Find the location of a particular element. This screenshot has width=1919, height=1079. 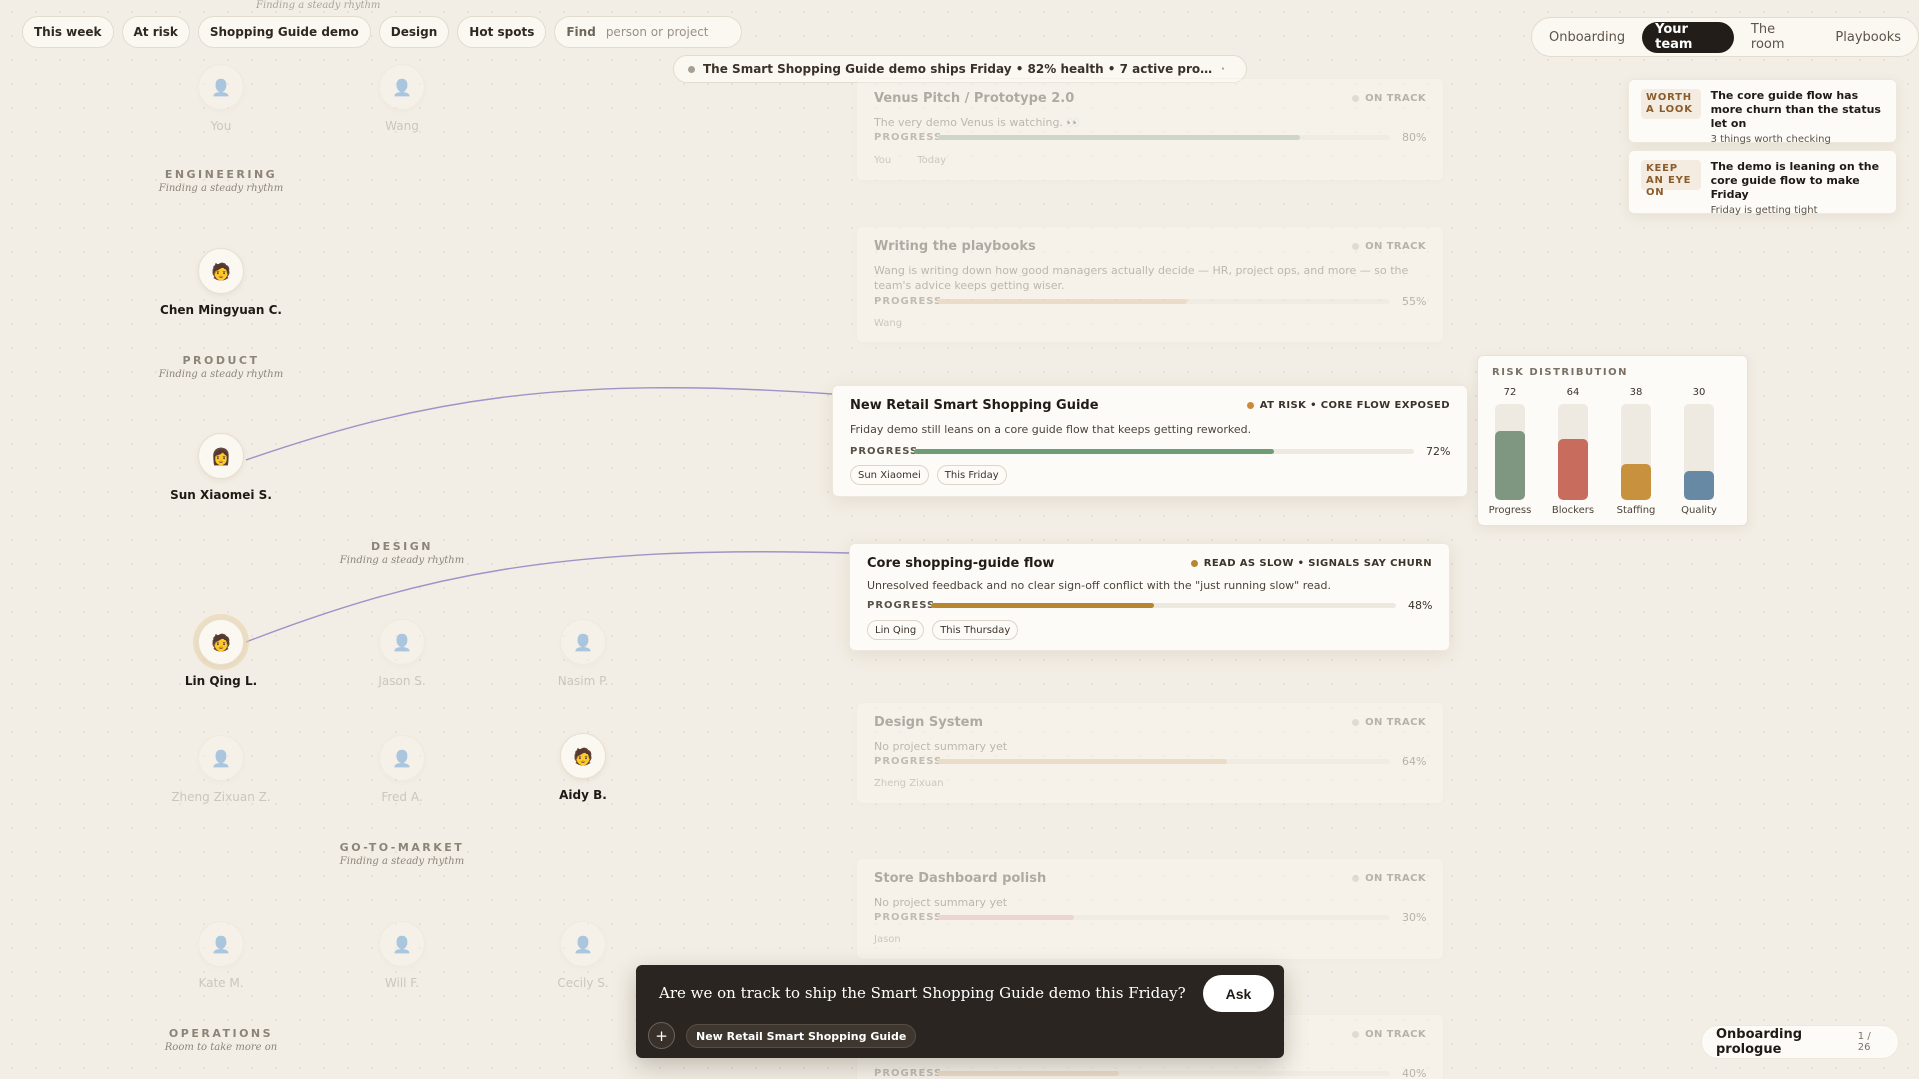

section-design: DESIGN Finding a steady rhythm is located at coordinates (402, 553).